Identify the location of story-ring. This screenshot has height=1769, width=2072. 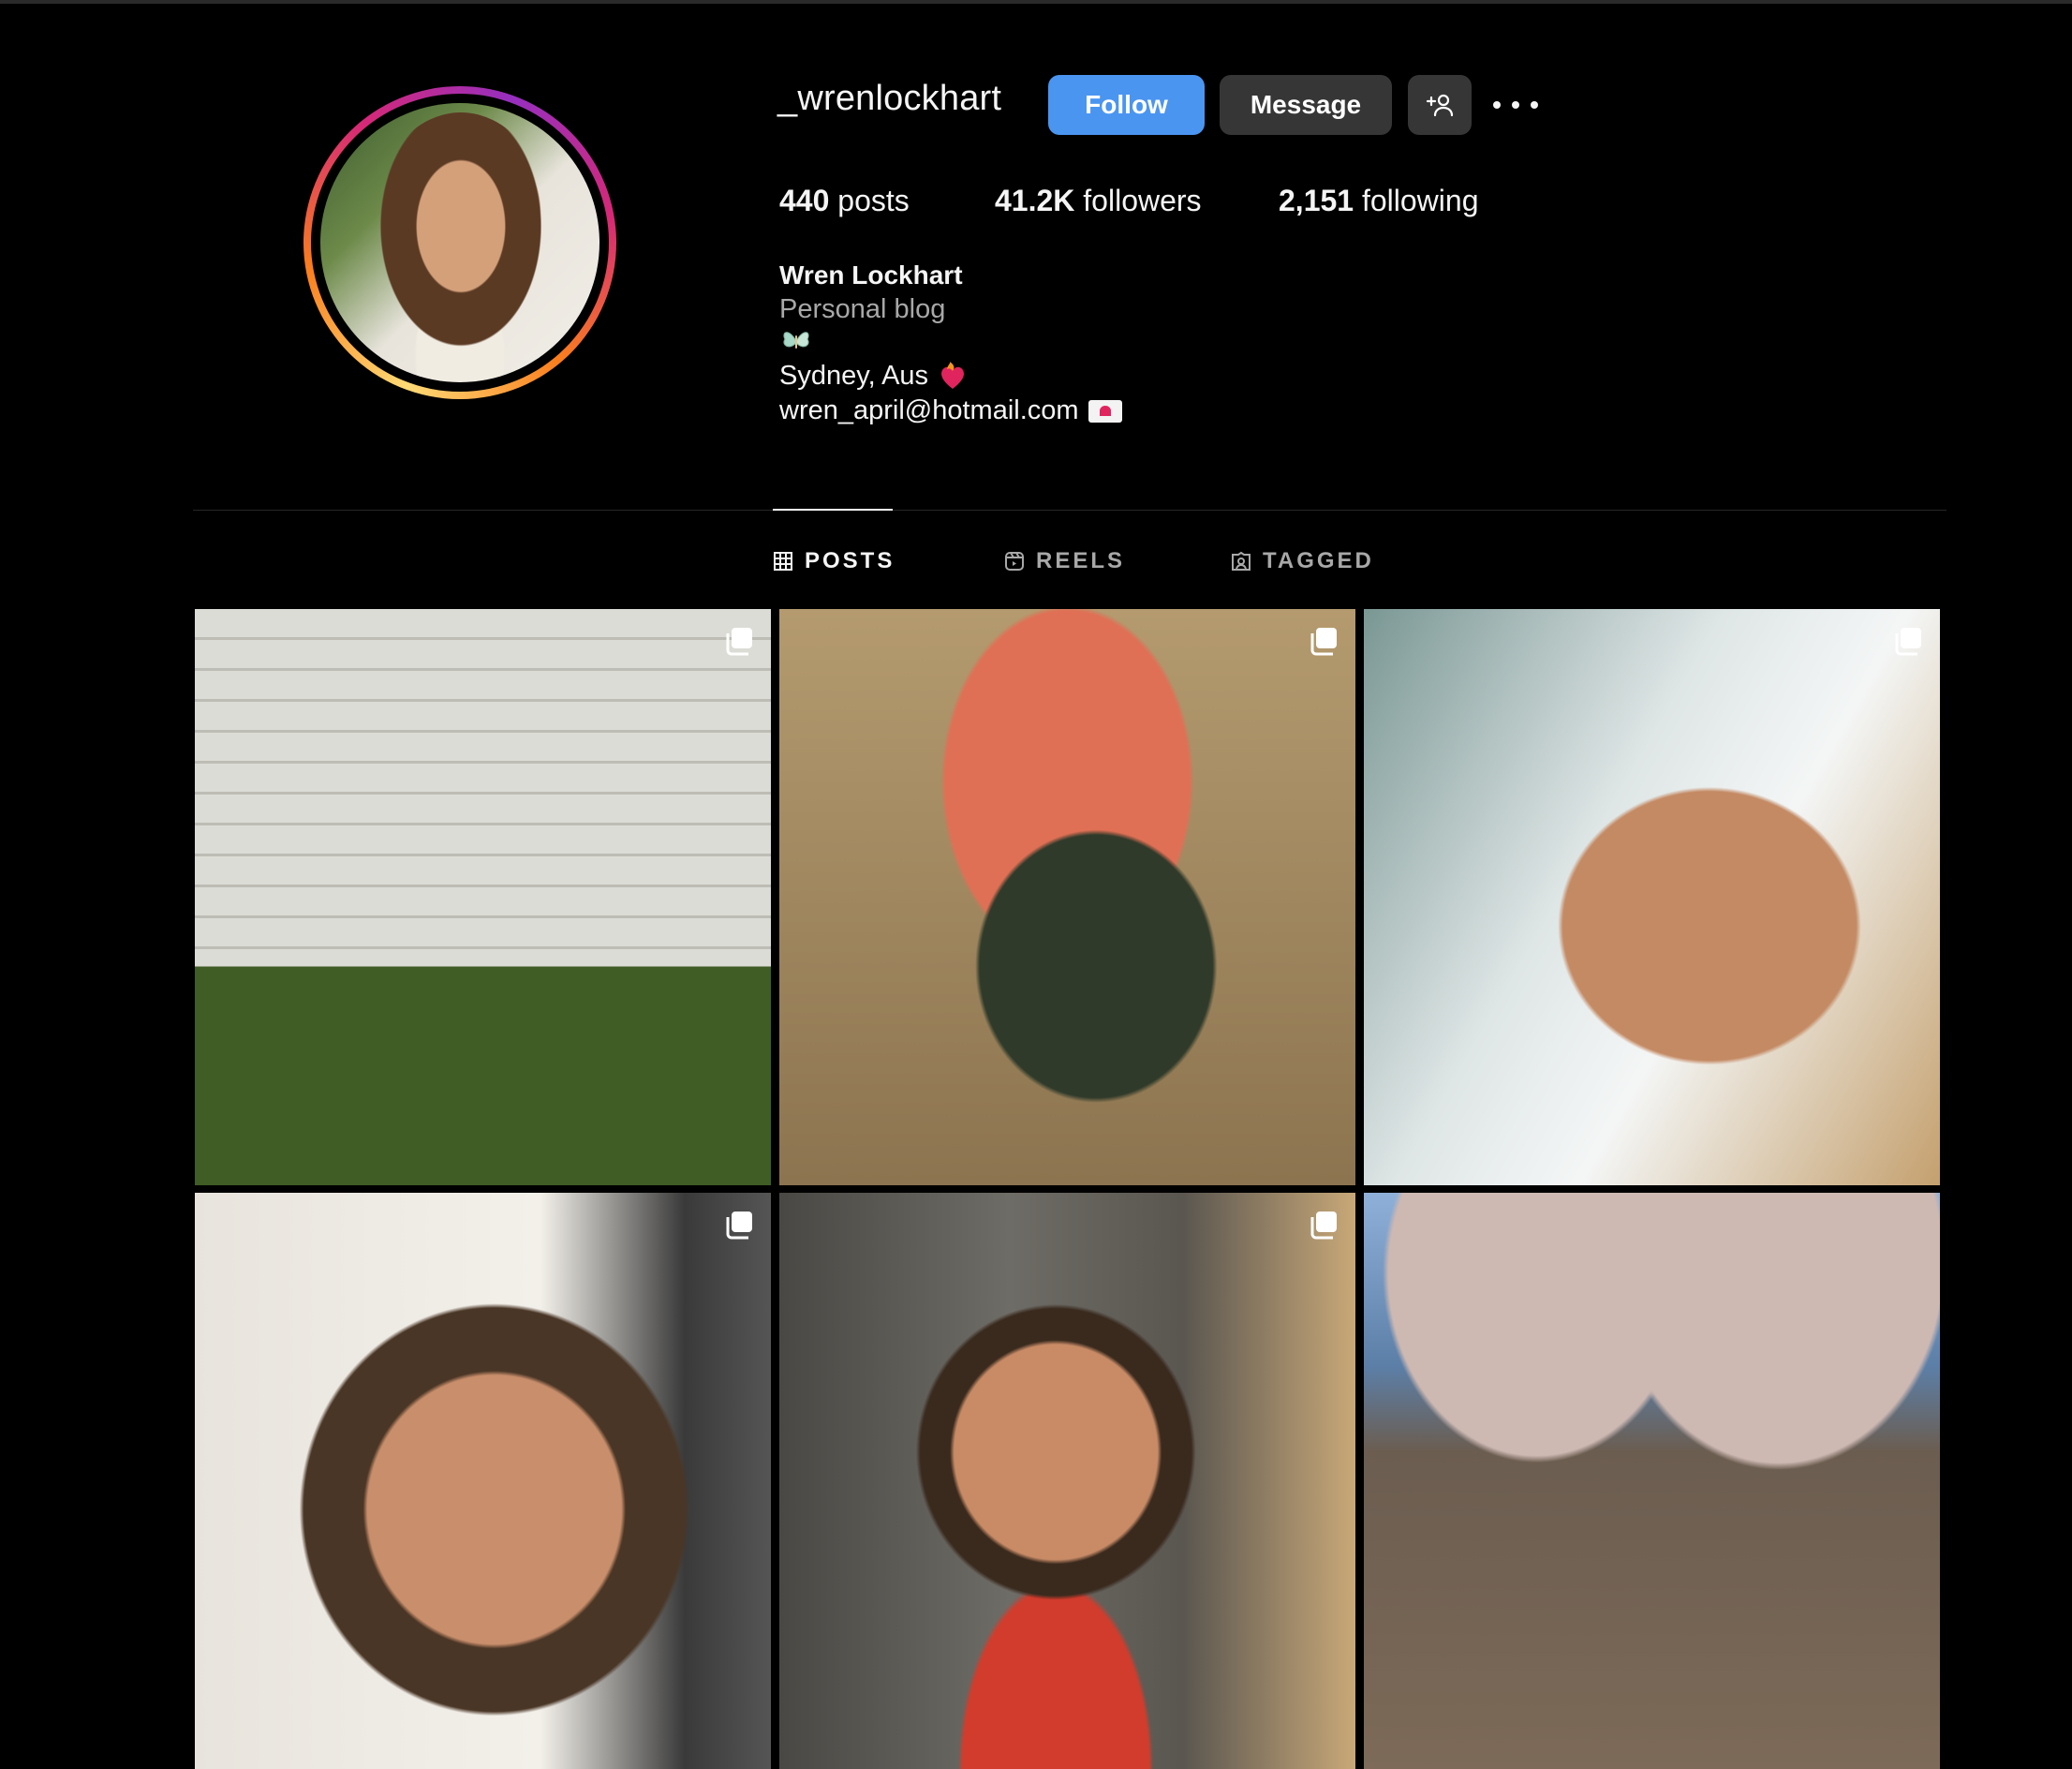
(459, 243).